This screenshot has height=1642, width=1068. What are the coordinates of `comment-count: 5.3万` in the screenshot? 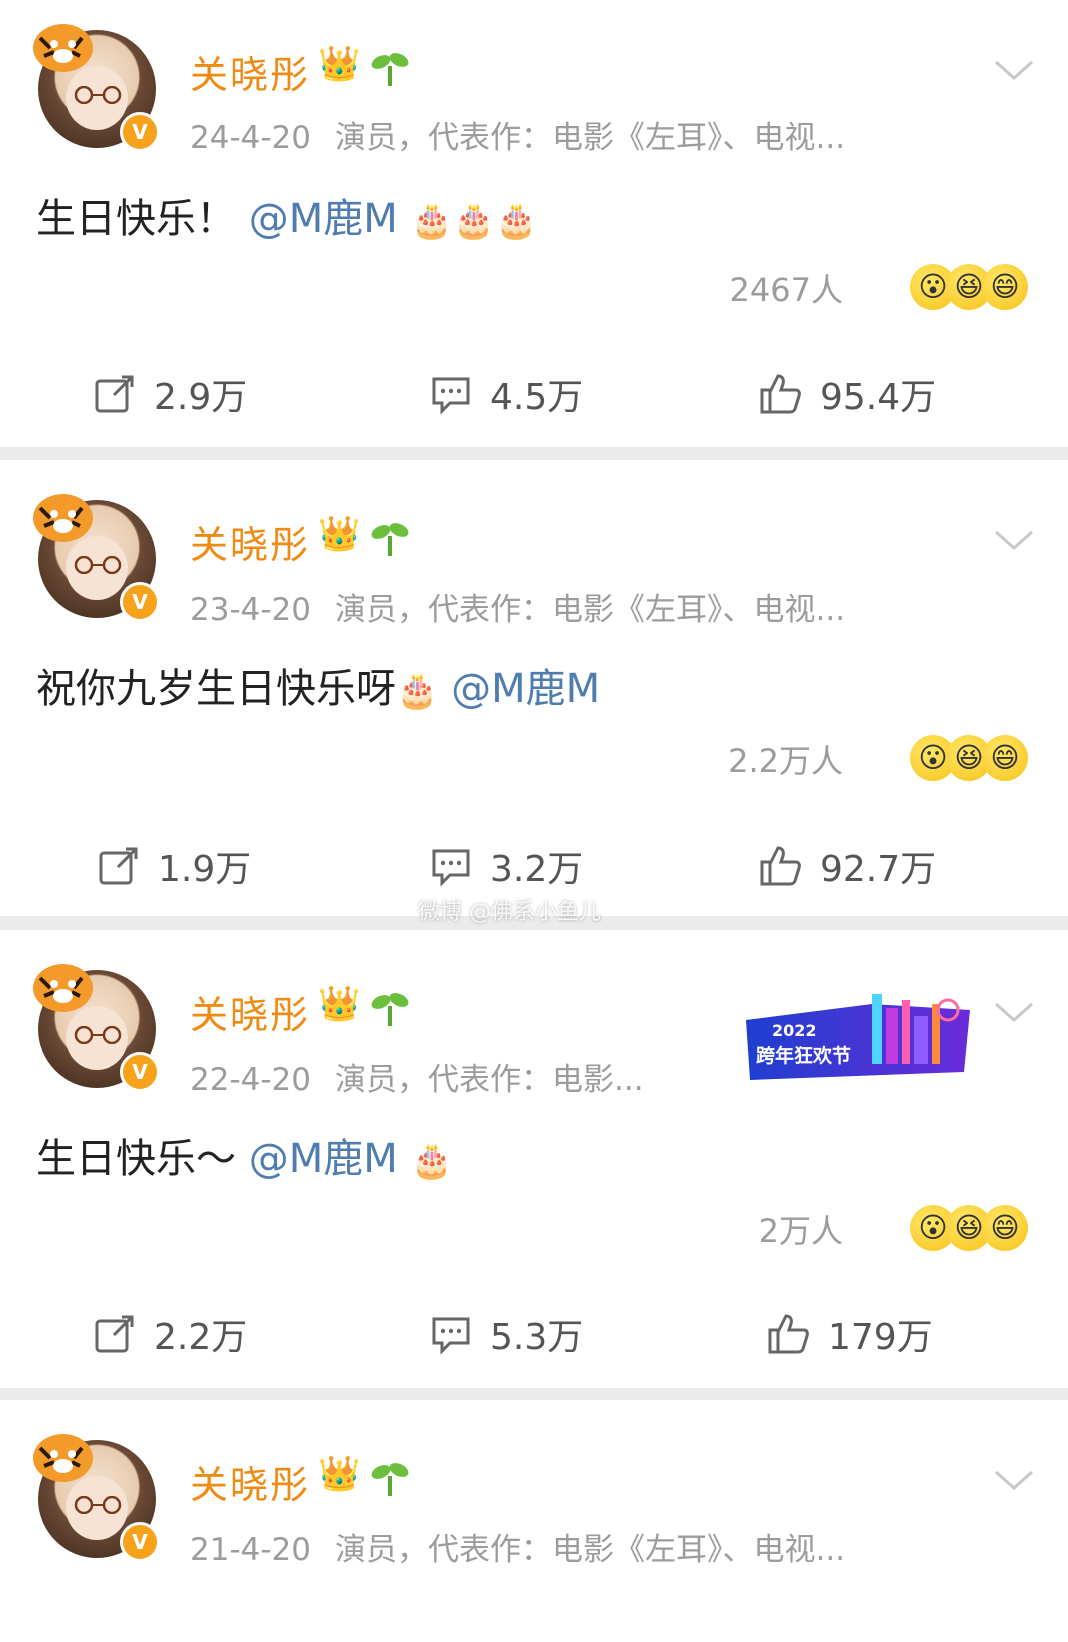 It's located at (537, 1337).